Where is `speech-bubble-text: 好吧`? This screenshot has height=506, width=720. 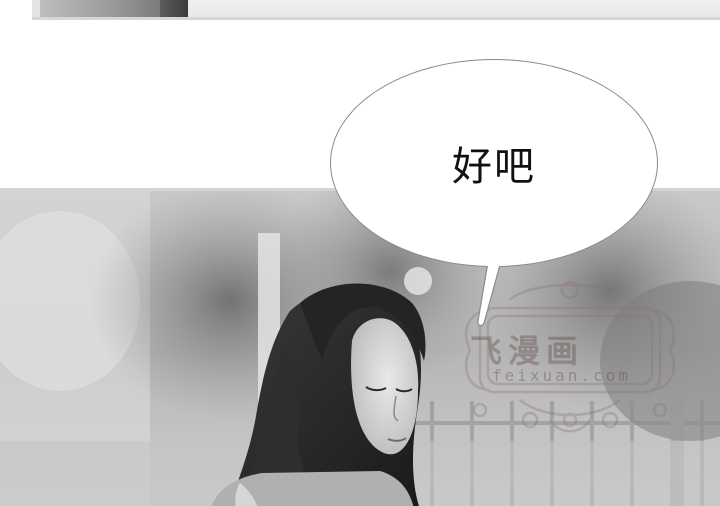 speech-bubble-text: 好吧 is located at coordinates (494, 167).